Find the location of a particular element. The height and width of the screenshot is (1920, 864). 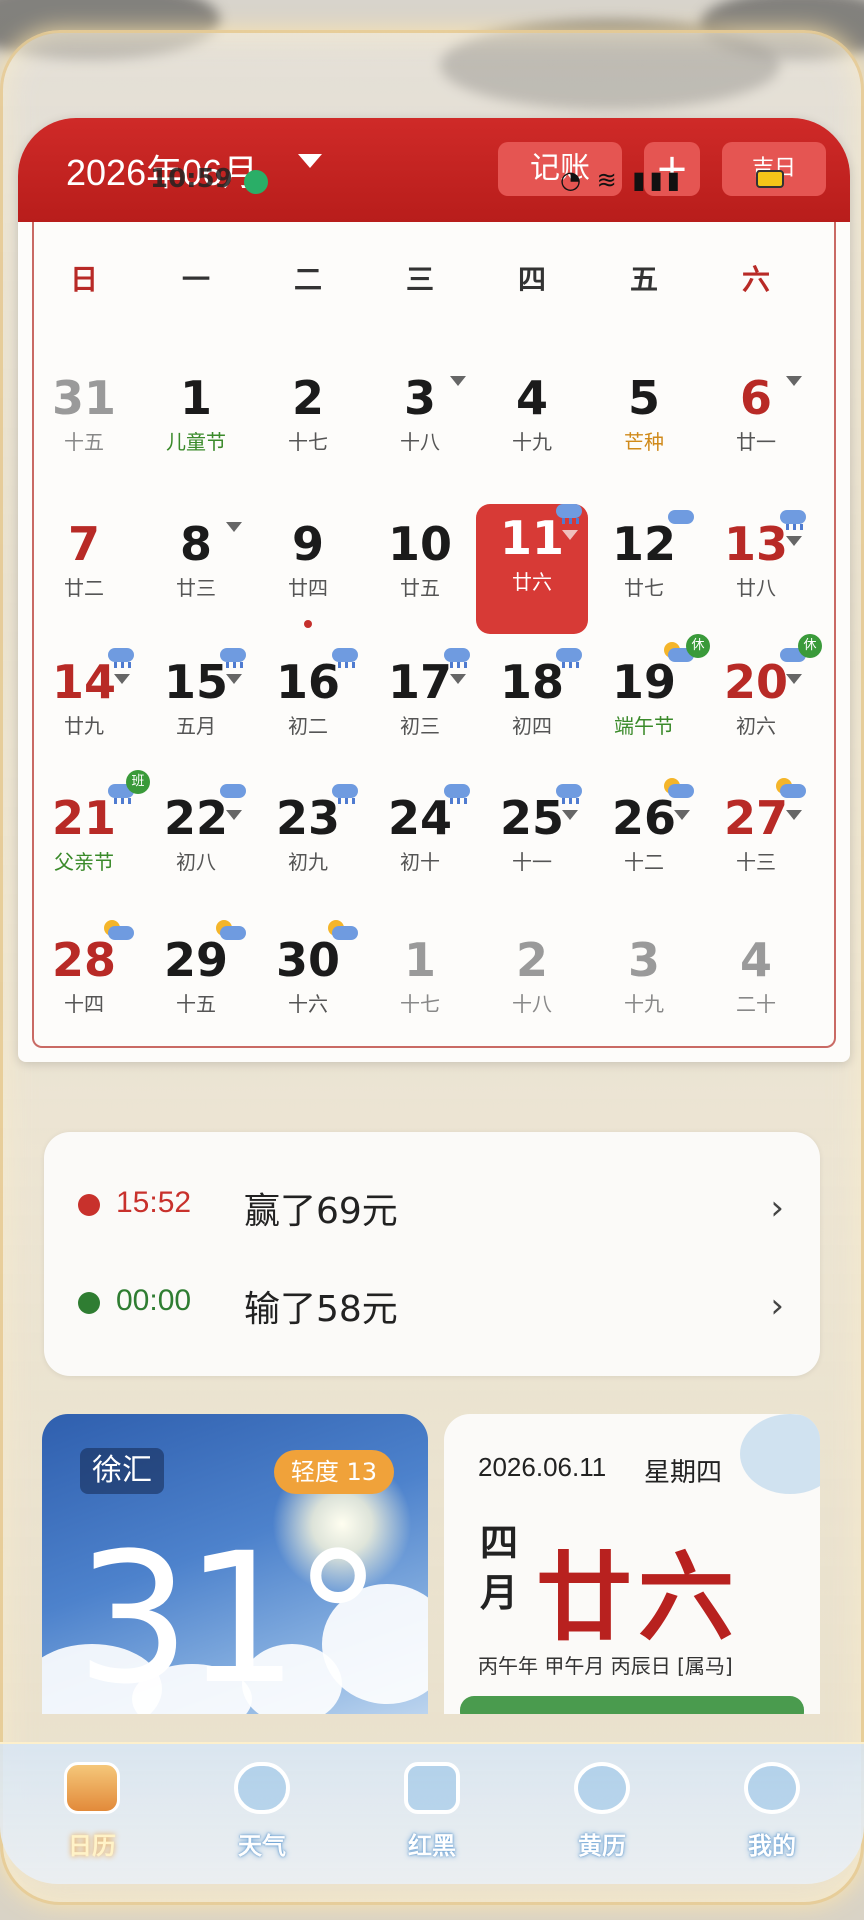

calendar-day: 2 十七 is located at coordinates (308, 427).